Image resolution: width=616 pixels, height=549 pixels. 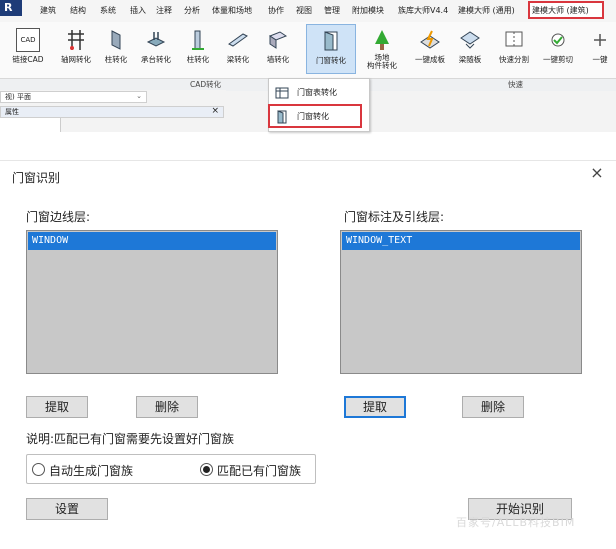 I want to click on properties-panel-header: 属性 ×, so click(x=112, y=112).